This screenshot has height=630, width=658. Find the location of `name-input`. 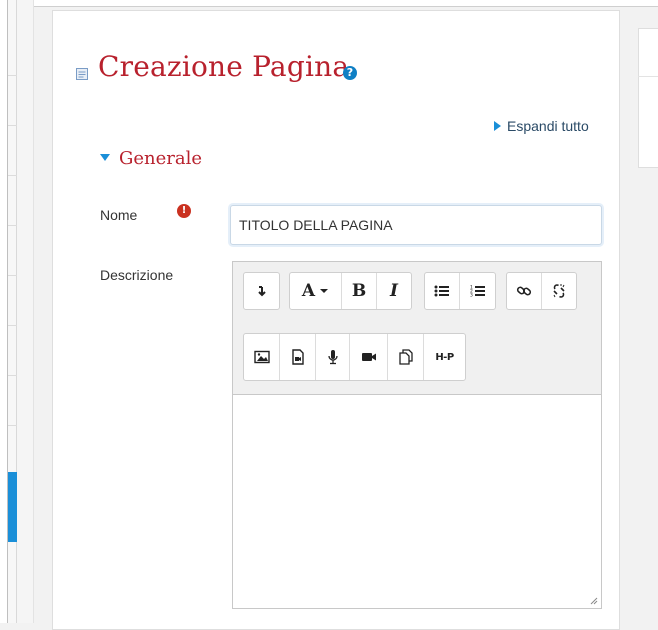

name-input is located at coordinates (416, 225).